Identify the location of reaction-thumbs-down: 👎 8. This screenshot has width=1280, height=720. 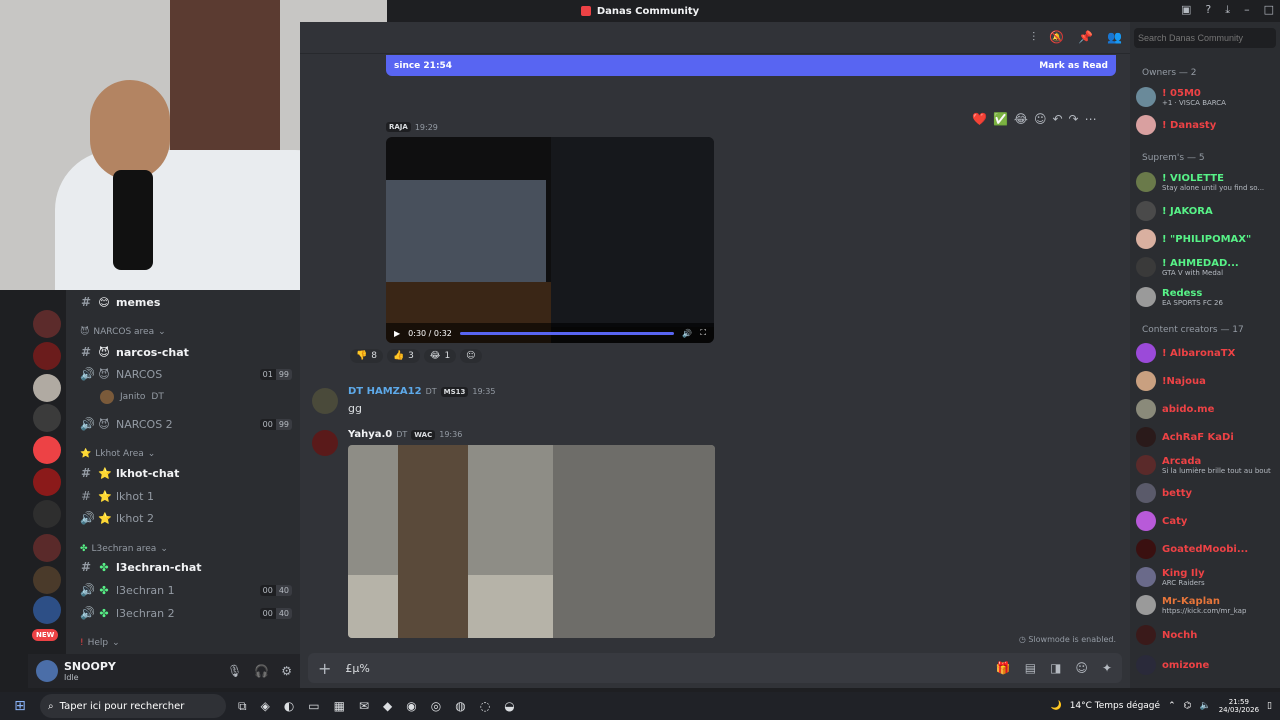
(366, 356).